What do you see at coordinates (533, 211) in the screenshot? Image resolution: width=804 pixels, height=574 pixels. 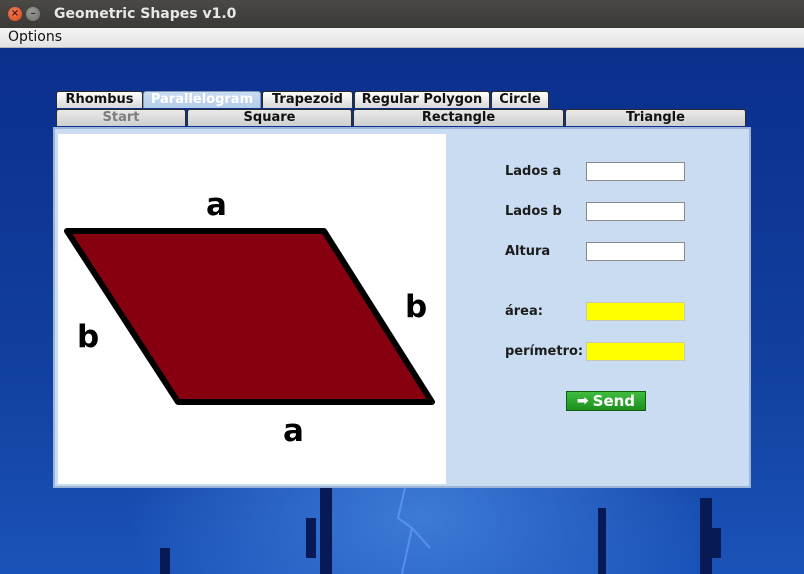 I see `label-lados-b: Lados b` at bounding box center [533, 211].